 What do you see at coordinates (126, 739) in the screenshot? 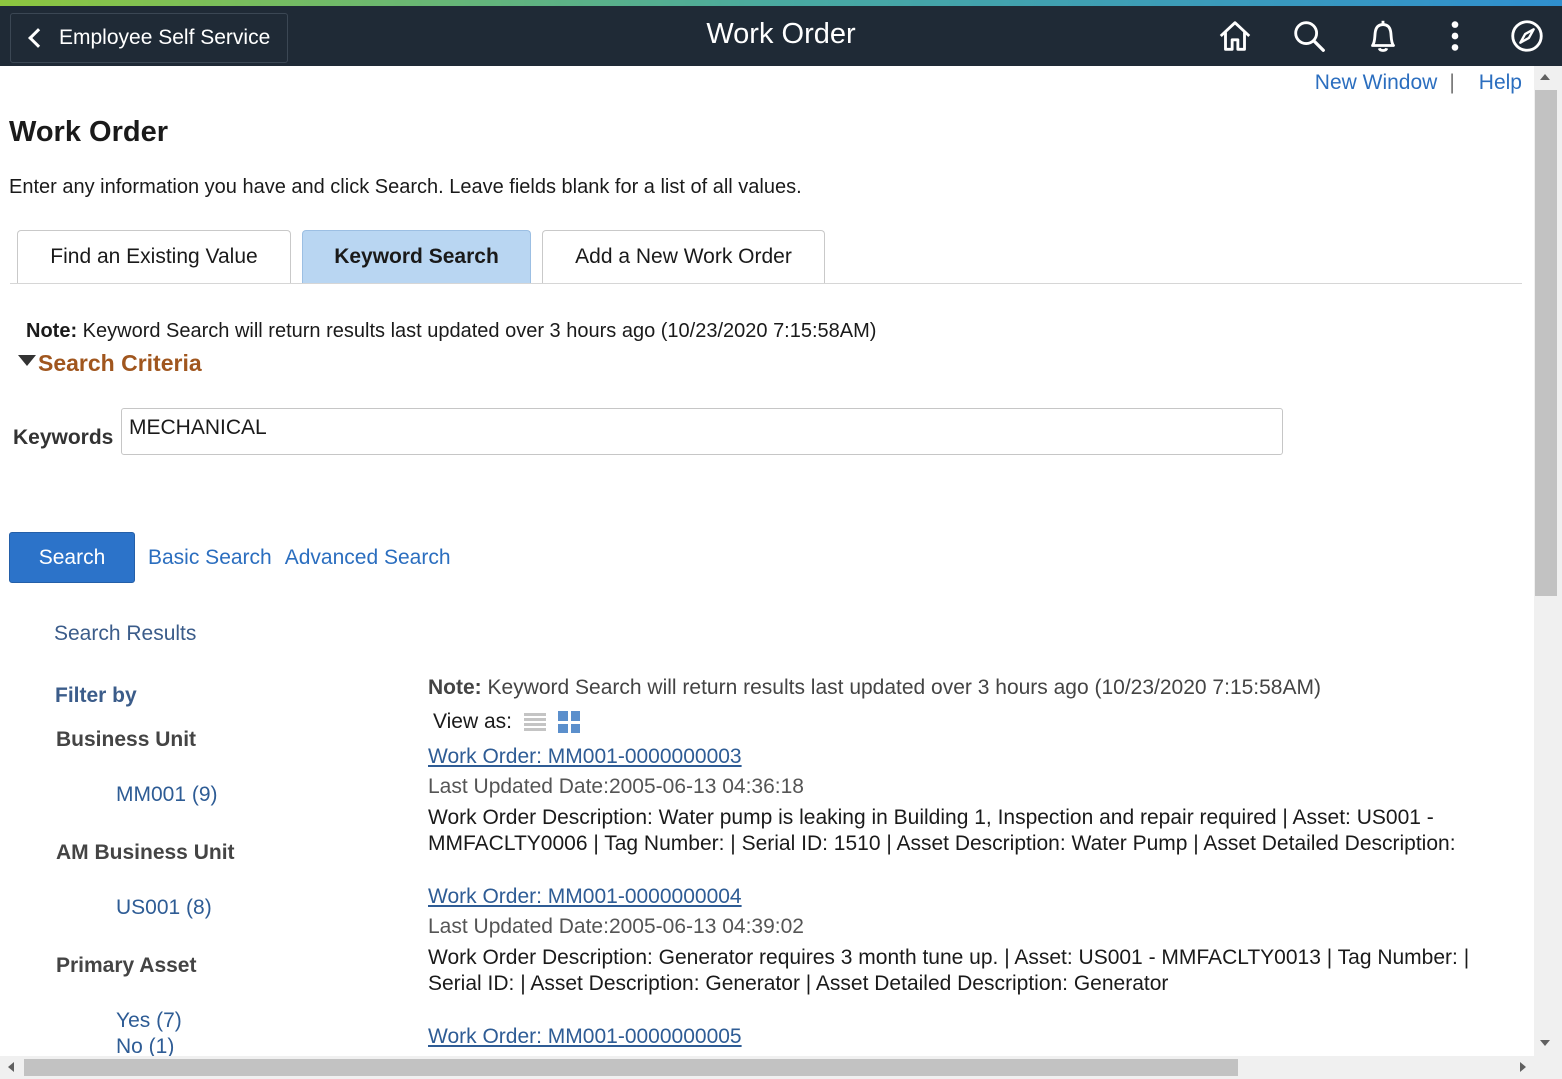
I see `facet-business-unit: Business Unit` at bounding box center [126, 739].